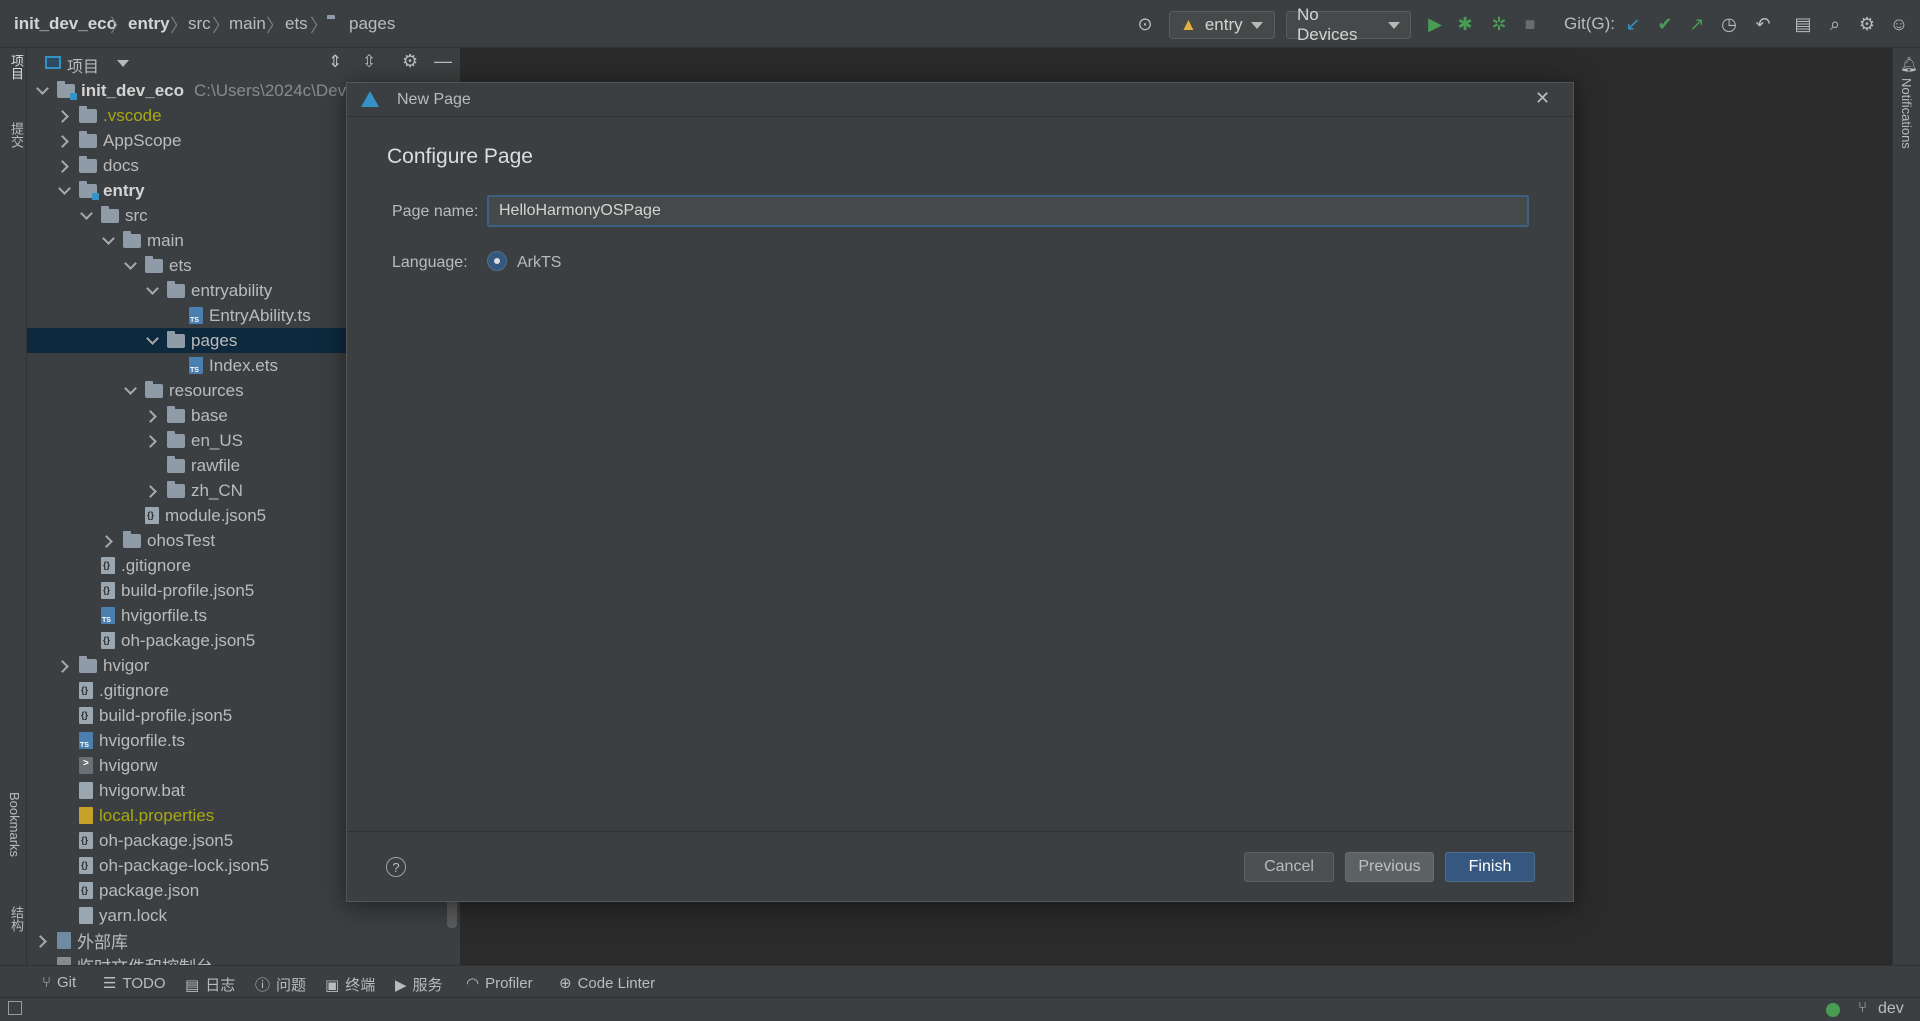  Describe the element at coordinates (1499, 24) in the screenshot. I see `attach-debugger-icon: ✲` at that location.